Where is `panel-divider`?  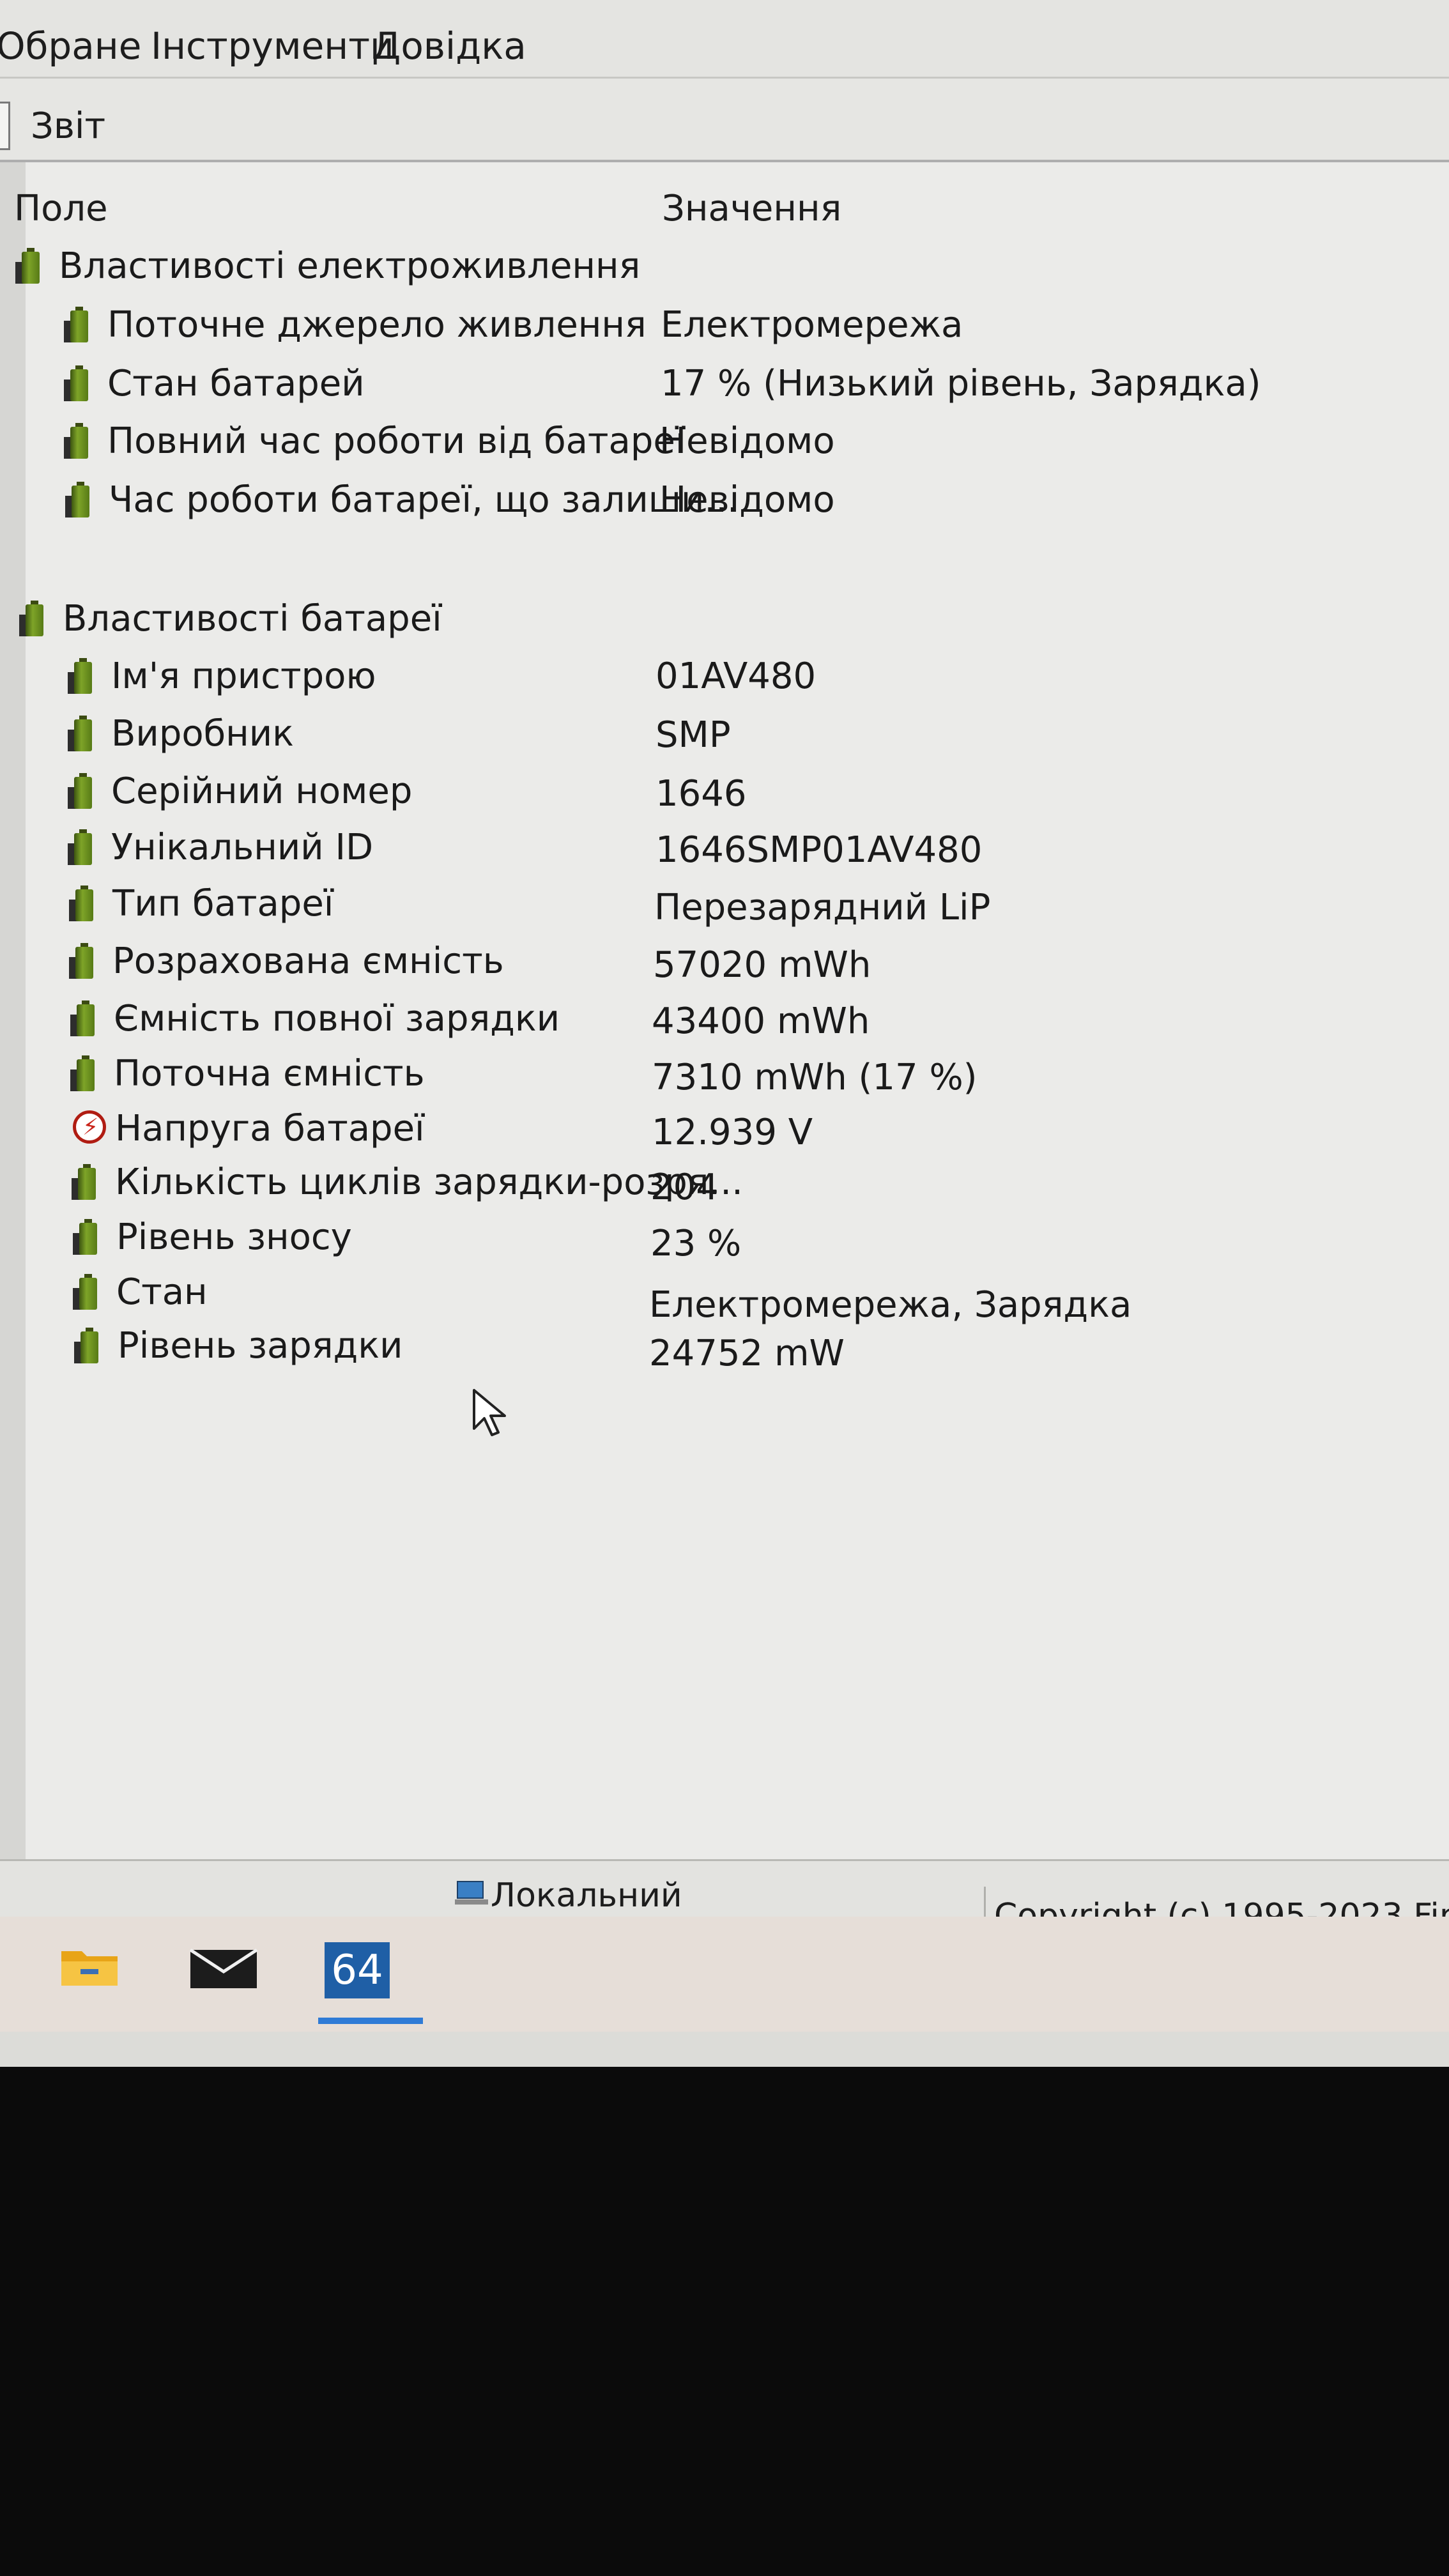
panel-divider is located at coordinates (13, 1012).